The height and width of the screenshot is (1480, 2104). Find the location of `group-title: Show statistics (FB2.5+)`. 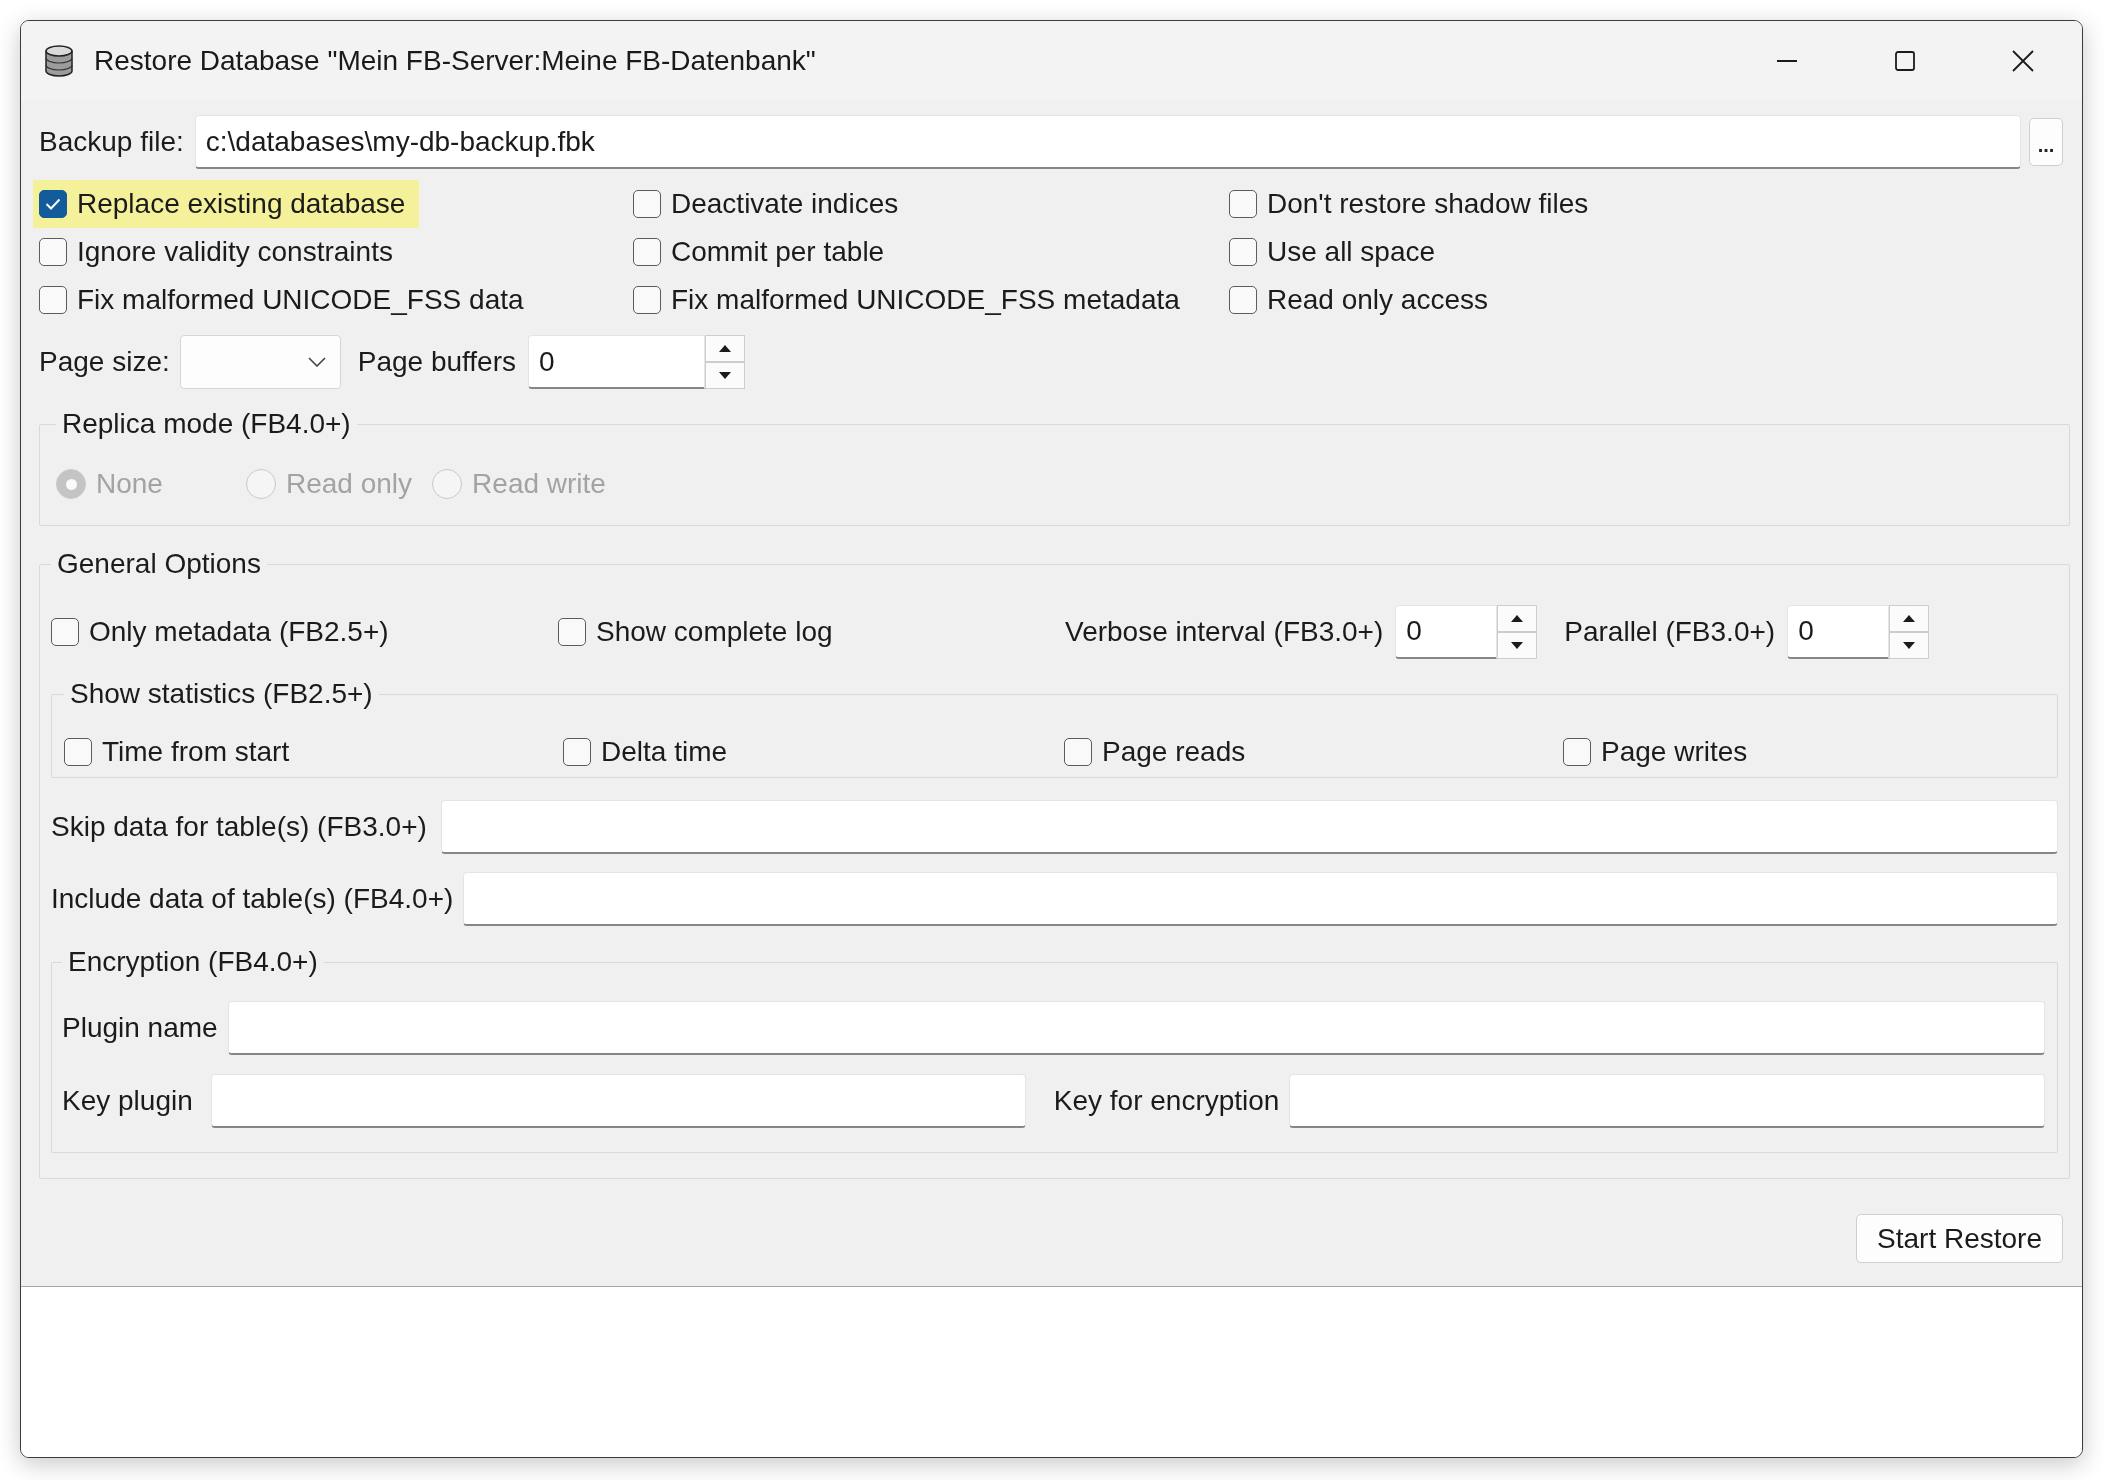

group-title: Show statistics (FB2.5+) is located at coordinates (221, 694).